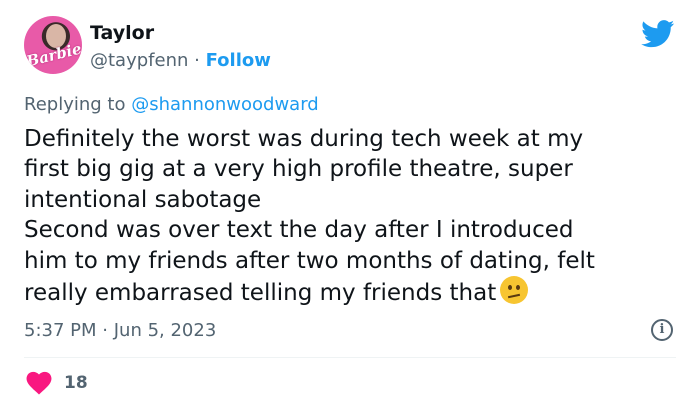 The image size is (700, 410). Describe the element at coordinates (350, 357) in the screenshot. I see `divider` at that location.